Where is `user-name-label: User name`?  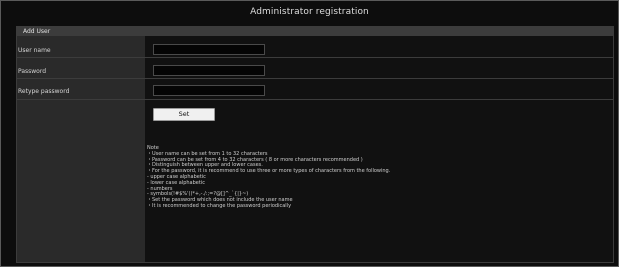 user-name-label: User name is located at coordinates (34, 50).